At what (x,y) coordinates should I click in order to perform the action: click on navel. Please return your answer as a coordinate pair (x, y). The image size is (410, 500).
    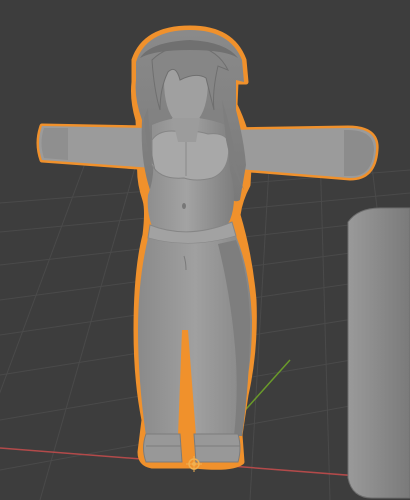
    Looking at the image, I should click on (184, 206).